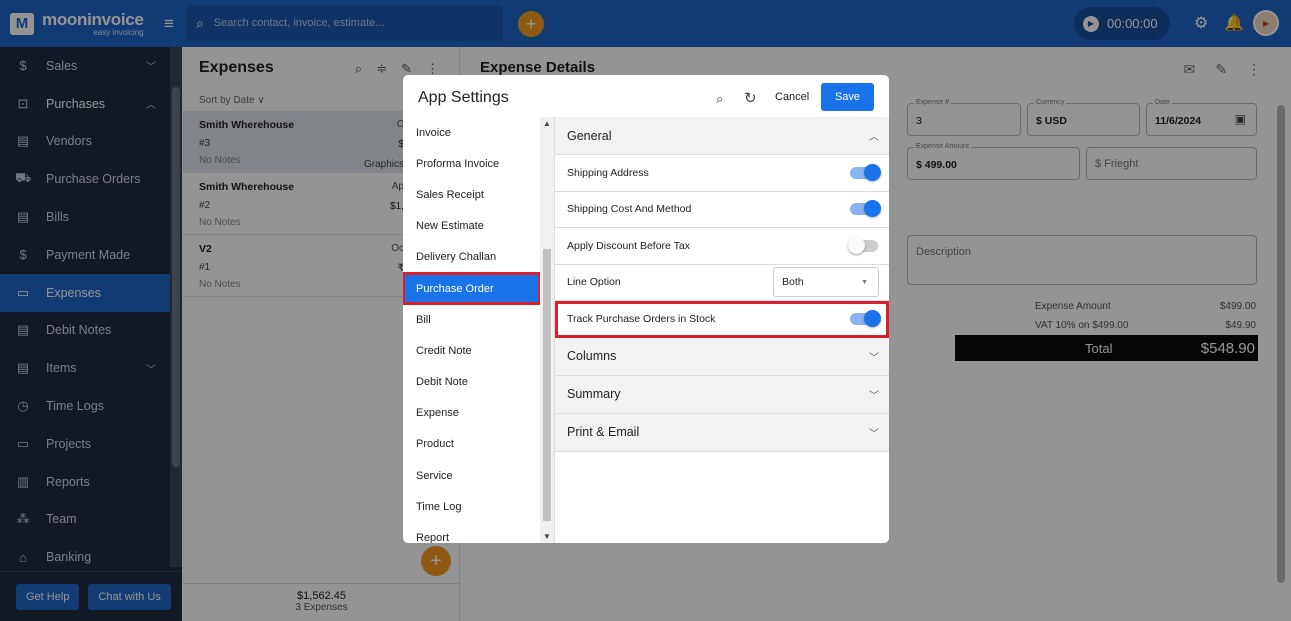 The height and width of the screenshot is (621, 1291). What do you see at coordinates (471, 350) in the screenshot?
I see `settings-menu-item-credit-note: Credit Note` at bounding box center [471, 350].